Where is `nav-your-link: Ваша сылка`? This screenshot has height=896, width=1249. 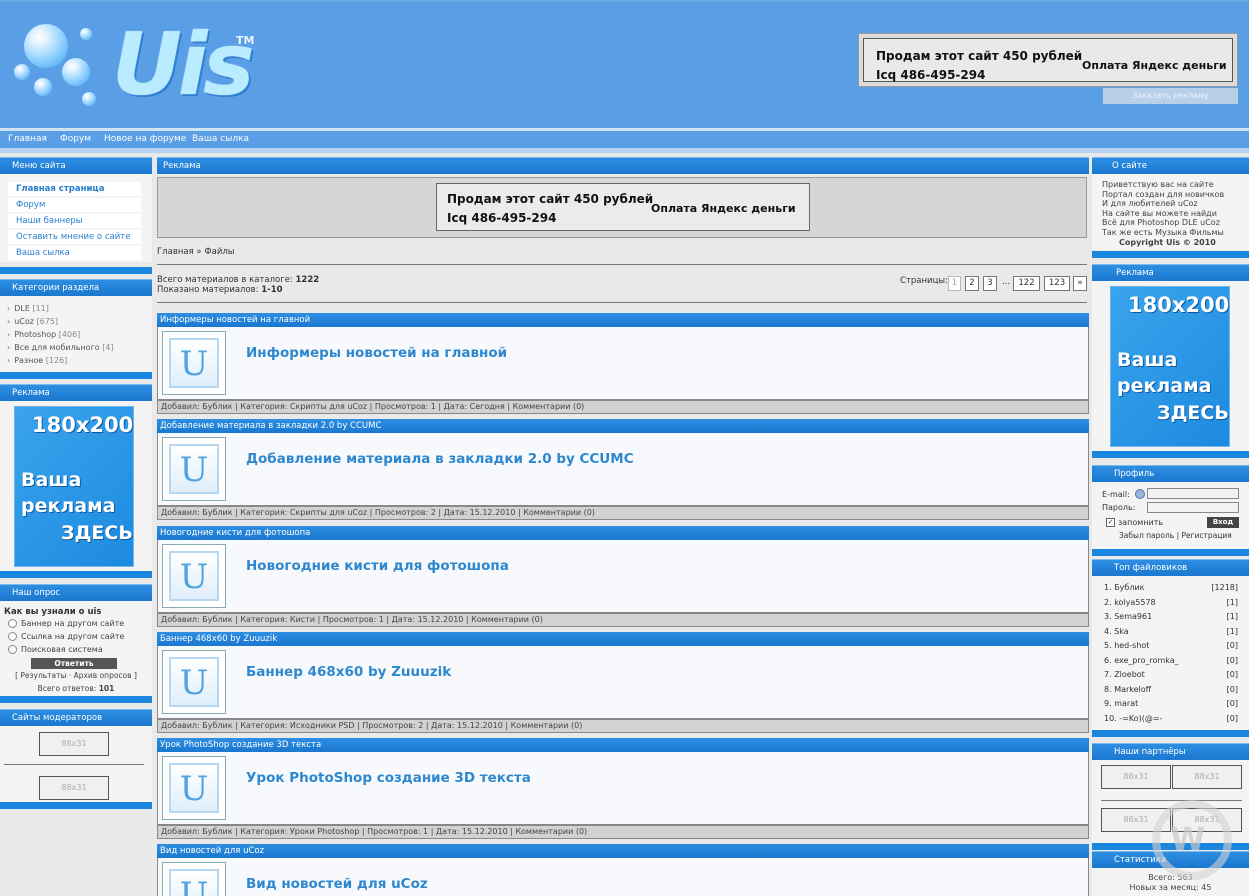
nav-your-link: Ваша сылка is located at coordinates (220, 139).